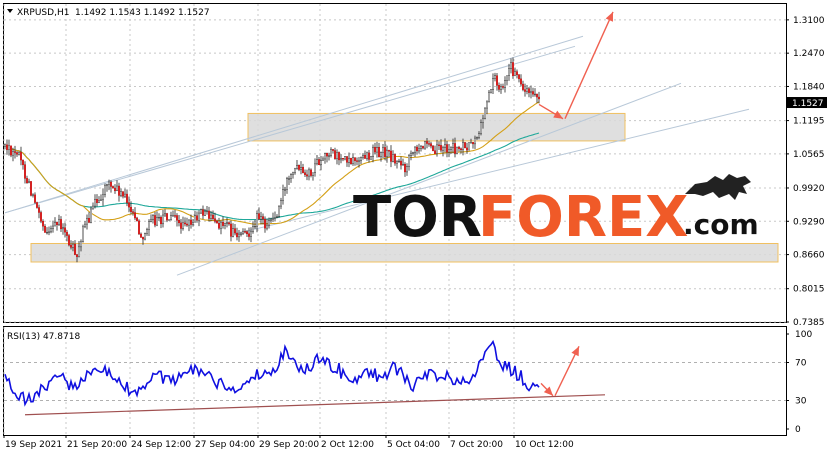  I want to click on rsi-tick-label: 70, so click(801, 364).